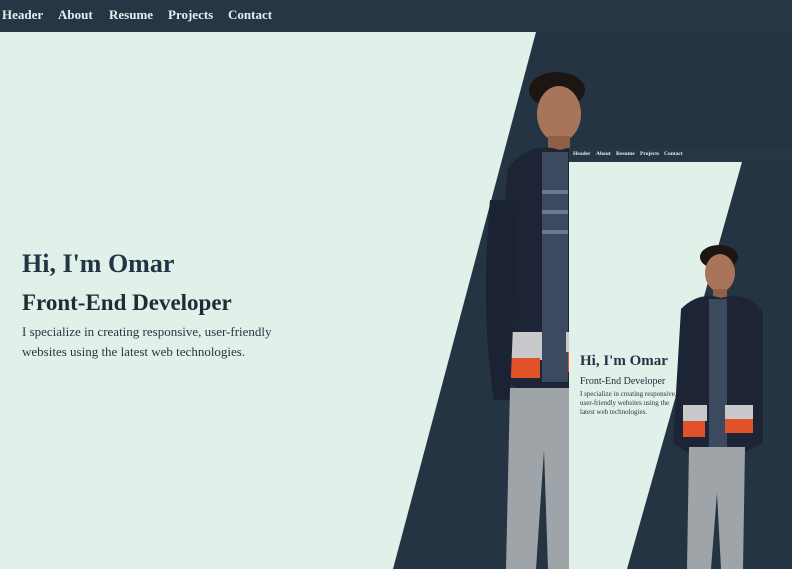 The height and width of the screenshot is (569, 792). Describe the element at coordinates (623, 381) in the screenshot. I see `preview-subtitle: Front-End Developer` at that location.